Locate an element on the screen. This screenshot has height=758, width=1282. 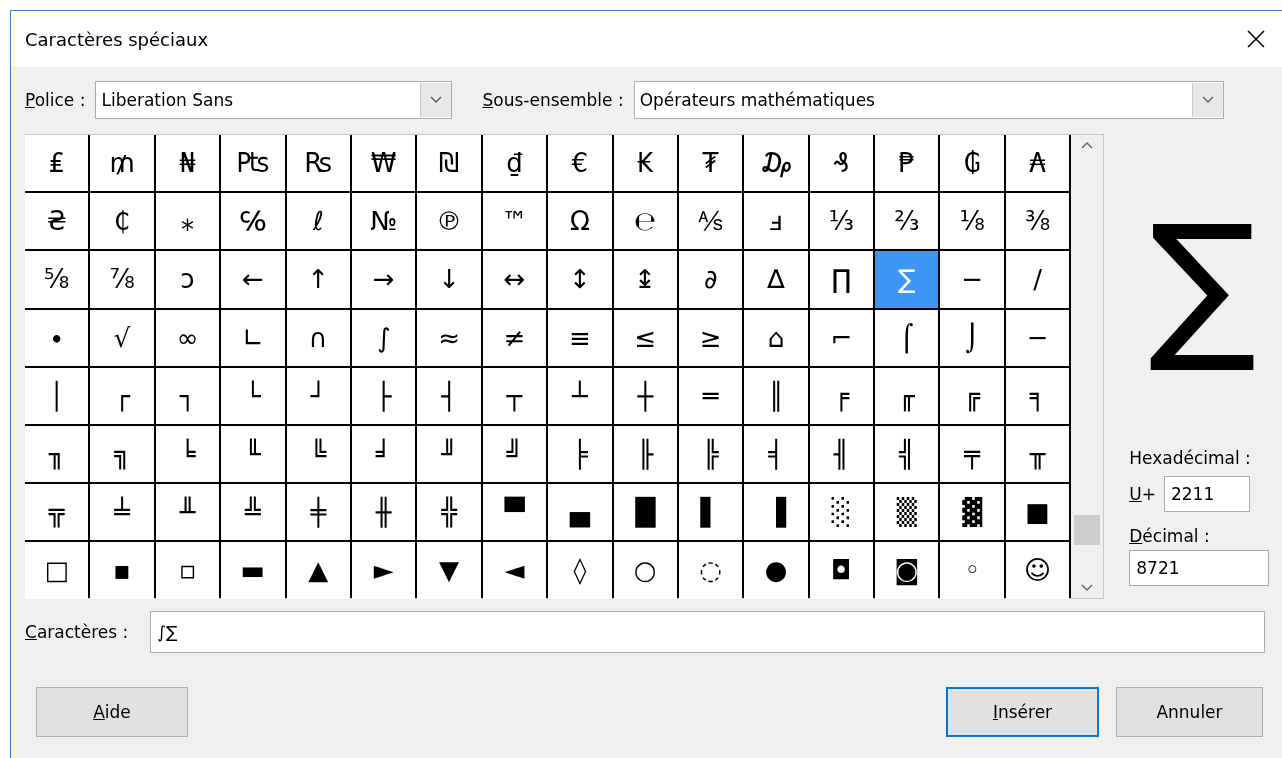
subset-dropdown: Opérateurs mathématiques is located at coordinates (928, 100).